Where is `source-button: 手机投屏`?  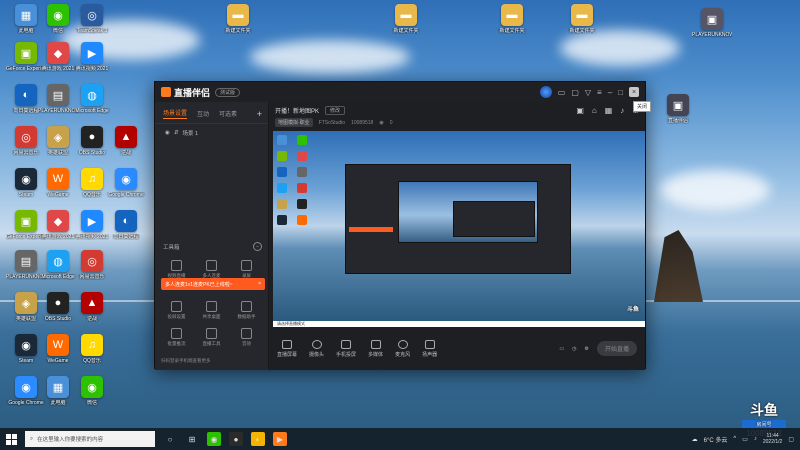 source-button: 手机投屏 is located at coordinates (346, 348).